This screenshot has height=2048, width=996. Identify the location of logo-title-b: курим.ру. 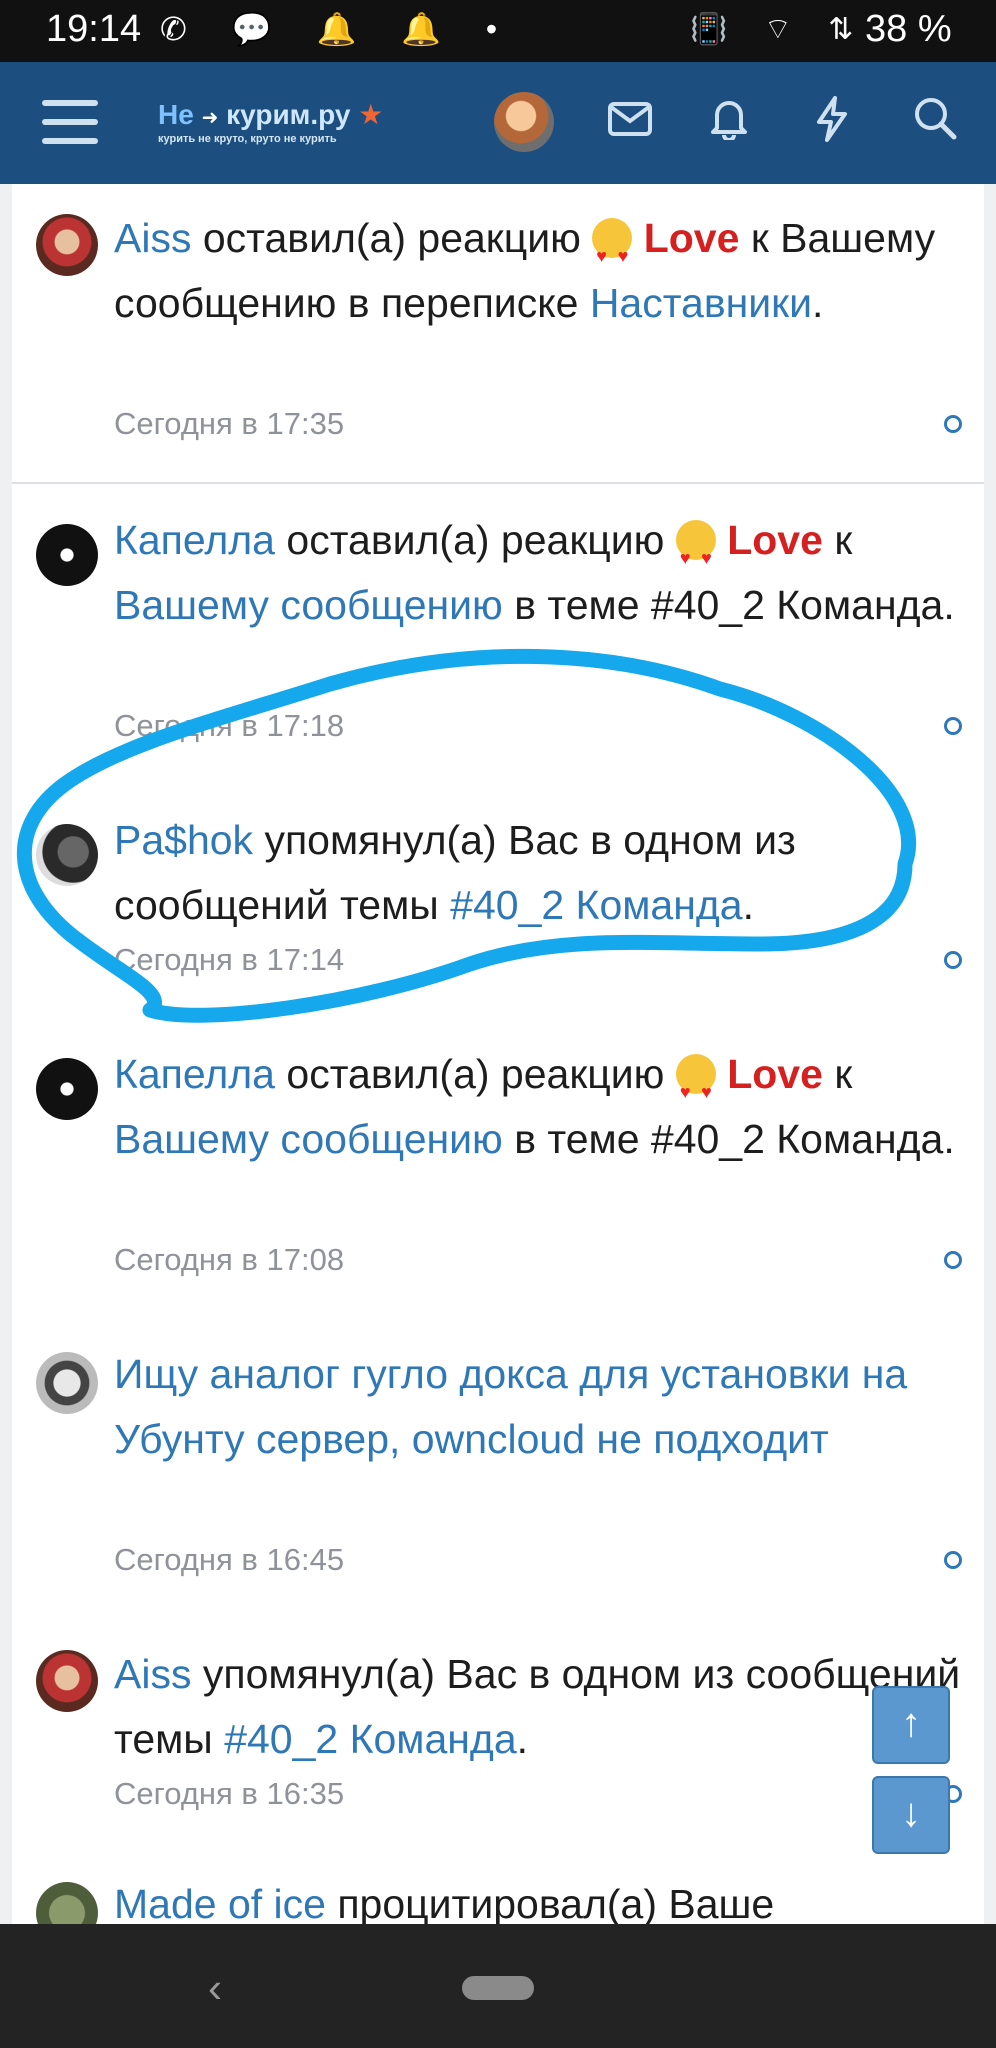
(288, 114).